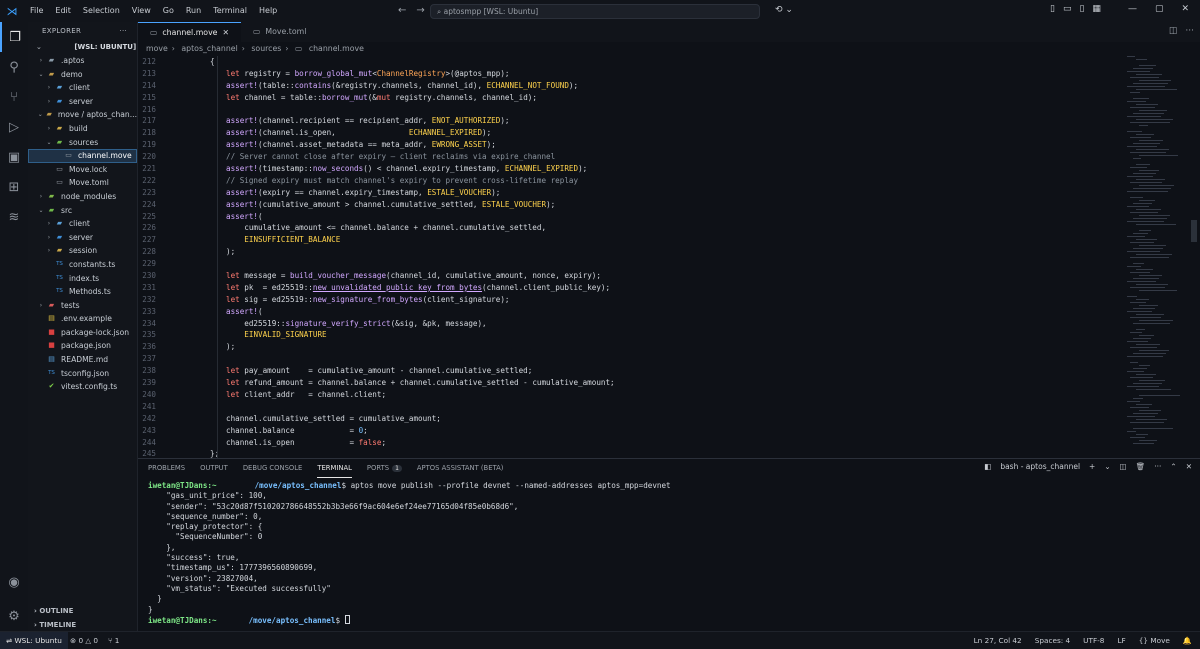 This screenshot has width=1200, height=649. I want to click on problems-status: ⊗ 0 △ 0, so click(84, 640).